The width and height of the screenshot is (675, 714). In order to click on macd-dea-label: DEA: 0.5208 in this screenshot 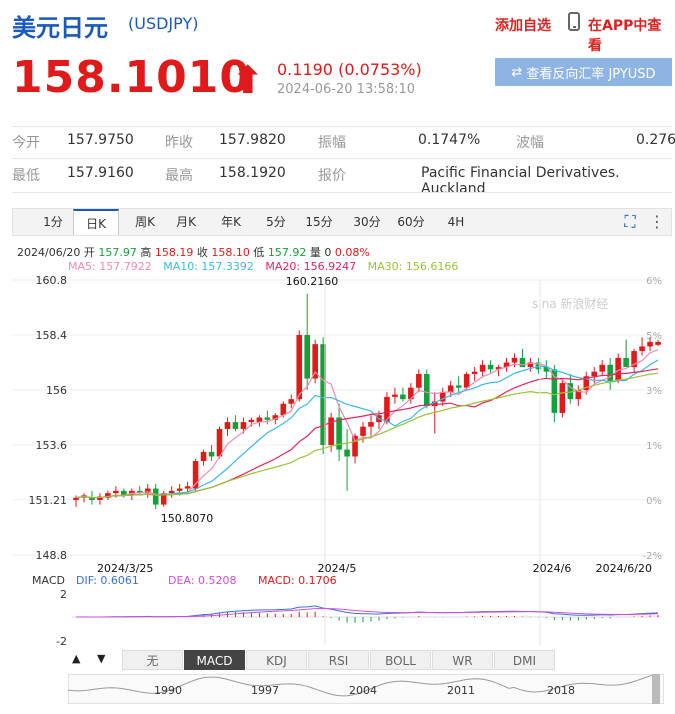, I will do `click(202, 580)`.